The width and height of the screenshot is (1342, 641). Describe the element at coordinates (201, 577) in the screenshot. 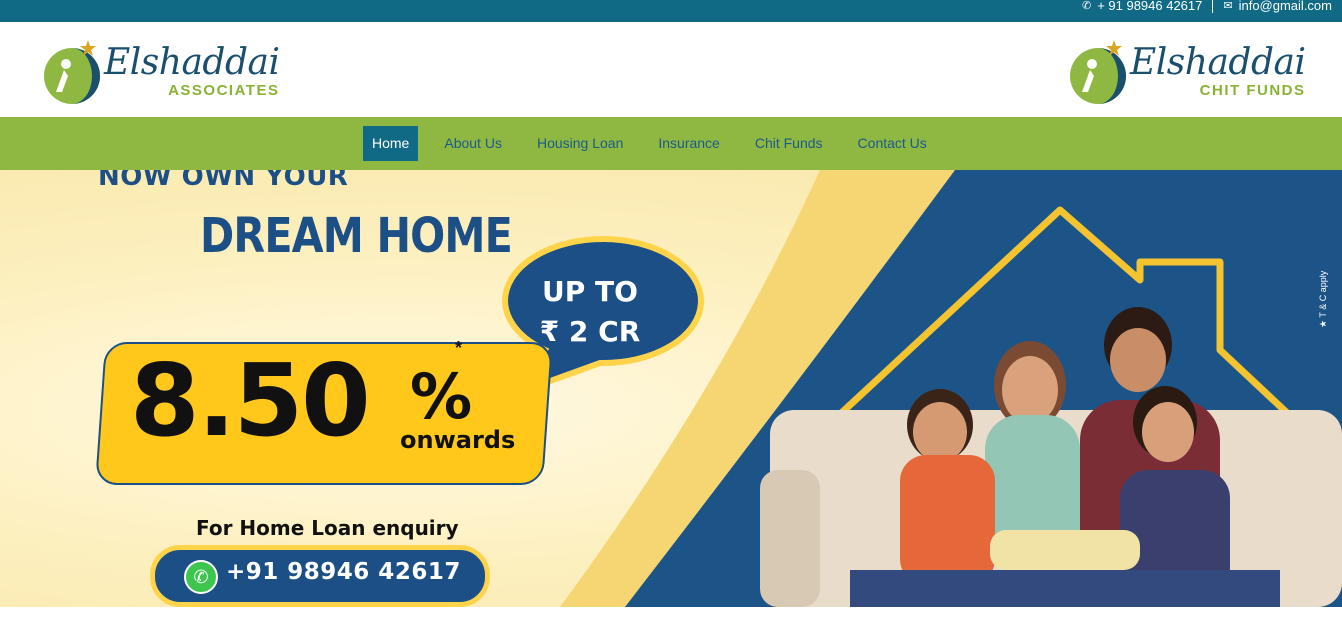

I see `whatsapp-icon: ✆` at that location.